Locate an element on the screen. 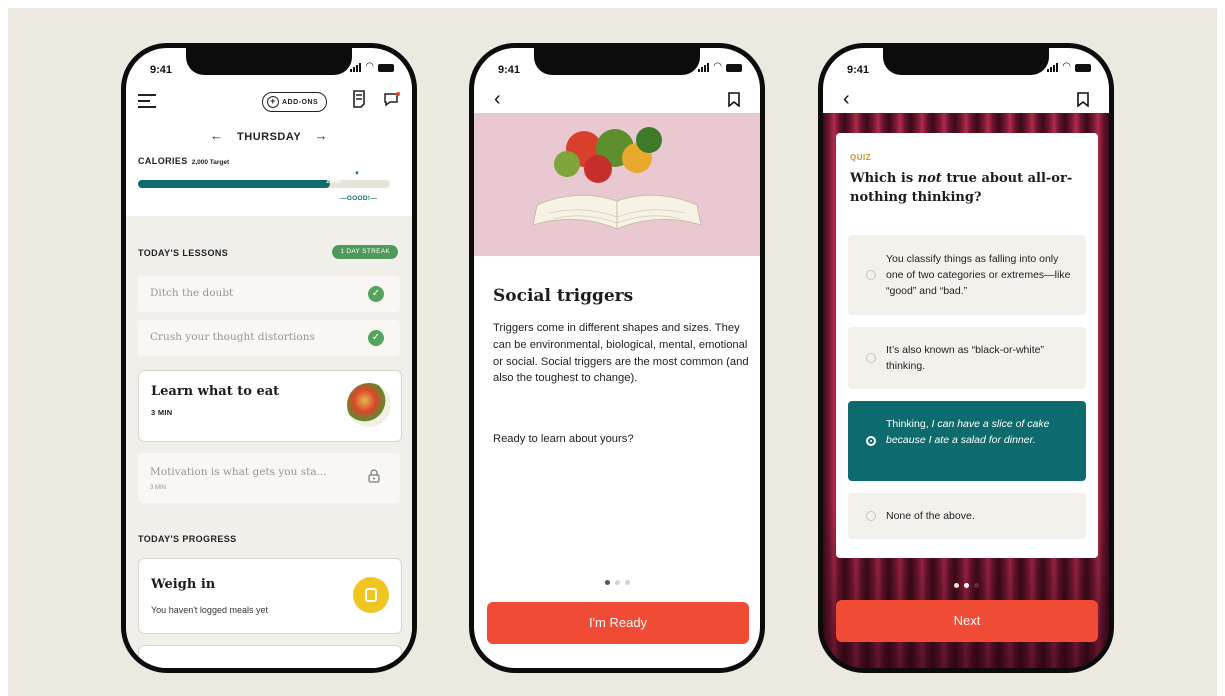 The image size is (1225, 696). lesson-item: Ditch the doubt ✓ is located at coordinates (269, 294).